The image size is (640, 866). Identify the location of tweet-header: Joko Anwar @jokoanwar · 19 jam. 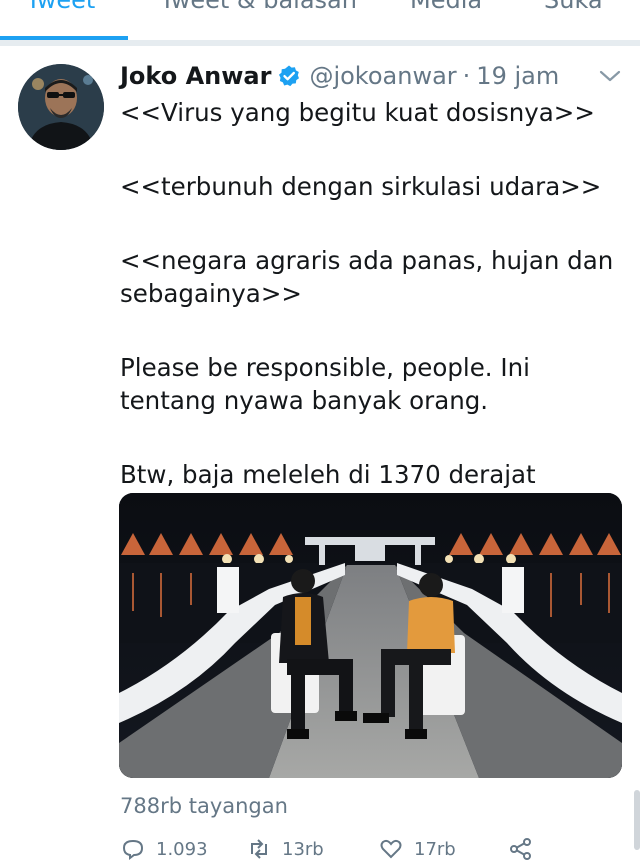
(339, 76).